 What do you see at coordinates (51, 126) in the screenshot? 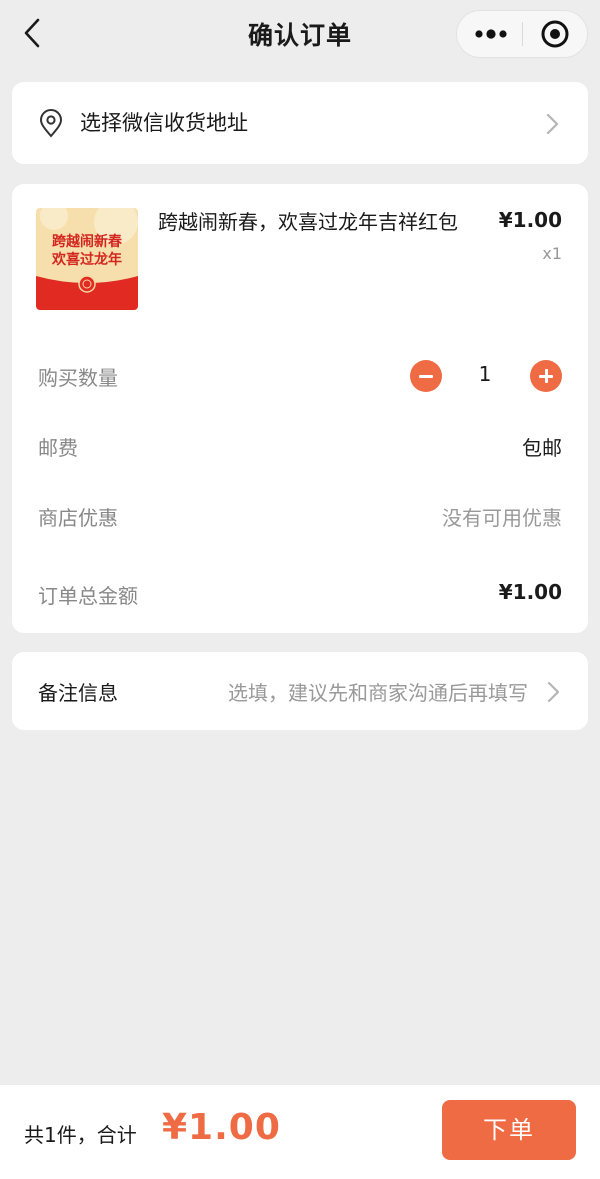
I see `location-pin-icon` at bounding box center [51, 126].